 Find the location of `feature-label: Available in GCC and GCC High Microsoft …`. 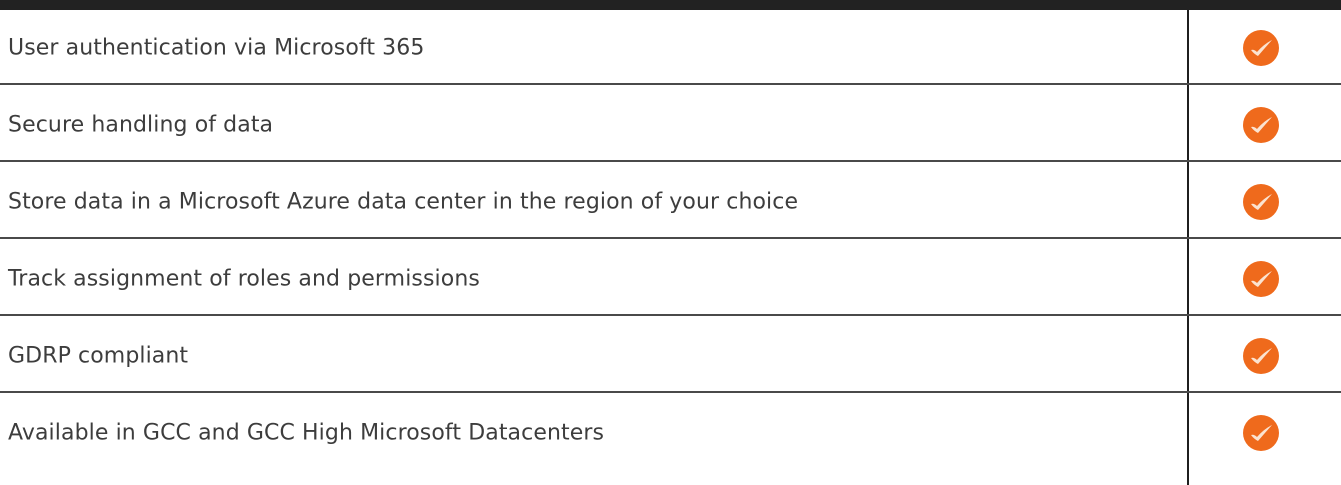

feature-label: Available in GCC and GCC High Microsoft … is located at coordinates (306, 432).